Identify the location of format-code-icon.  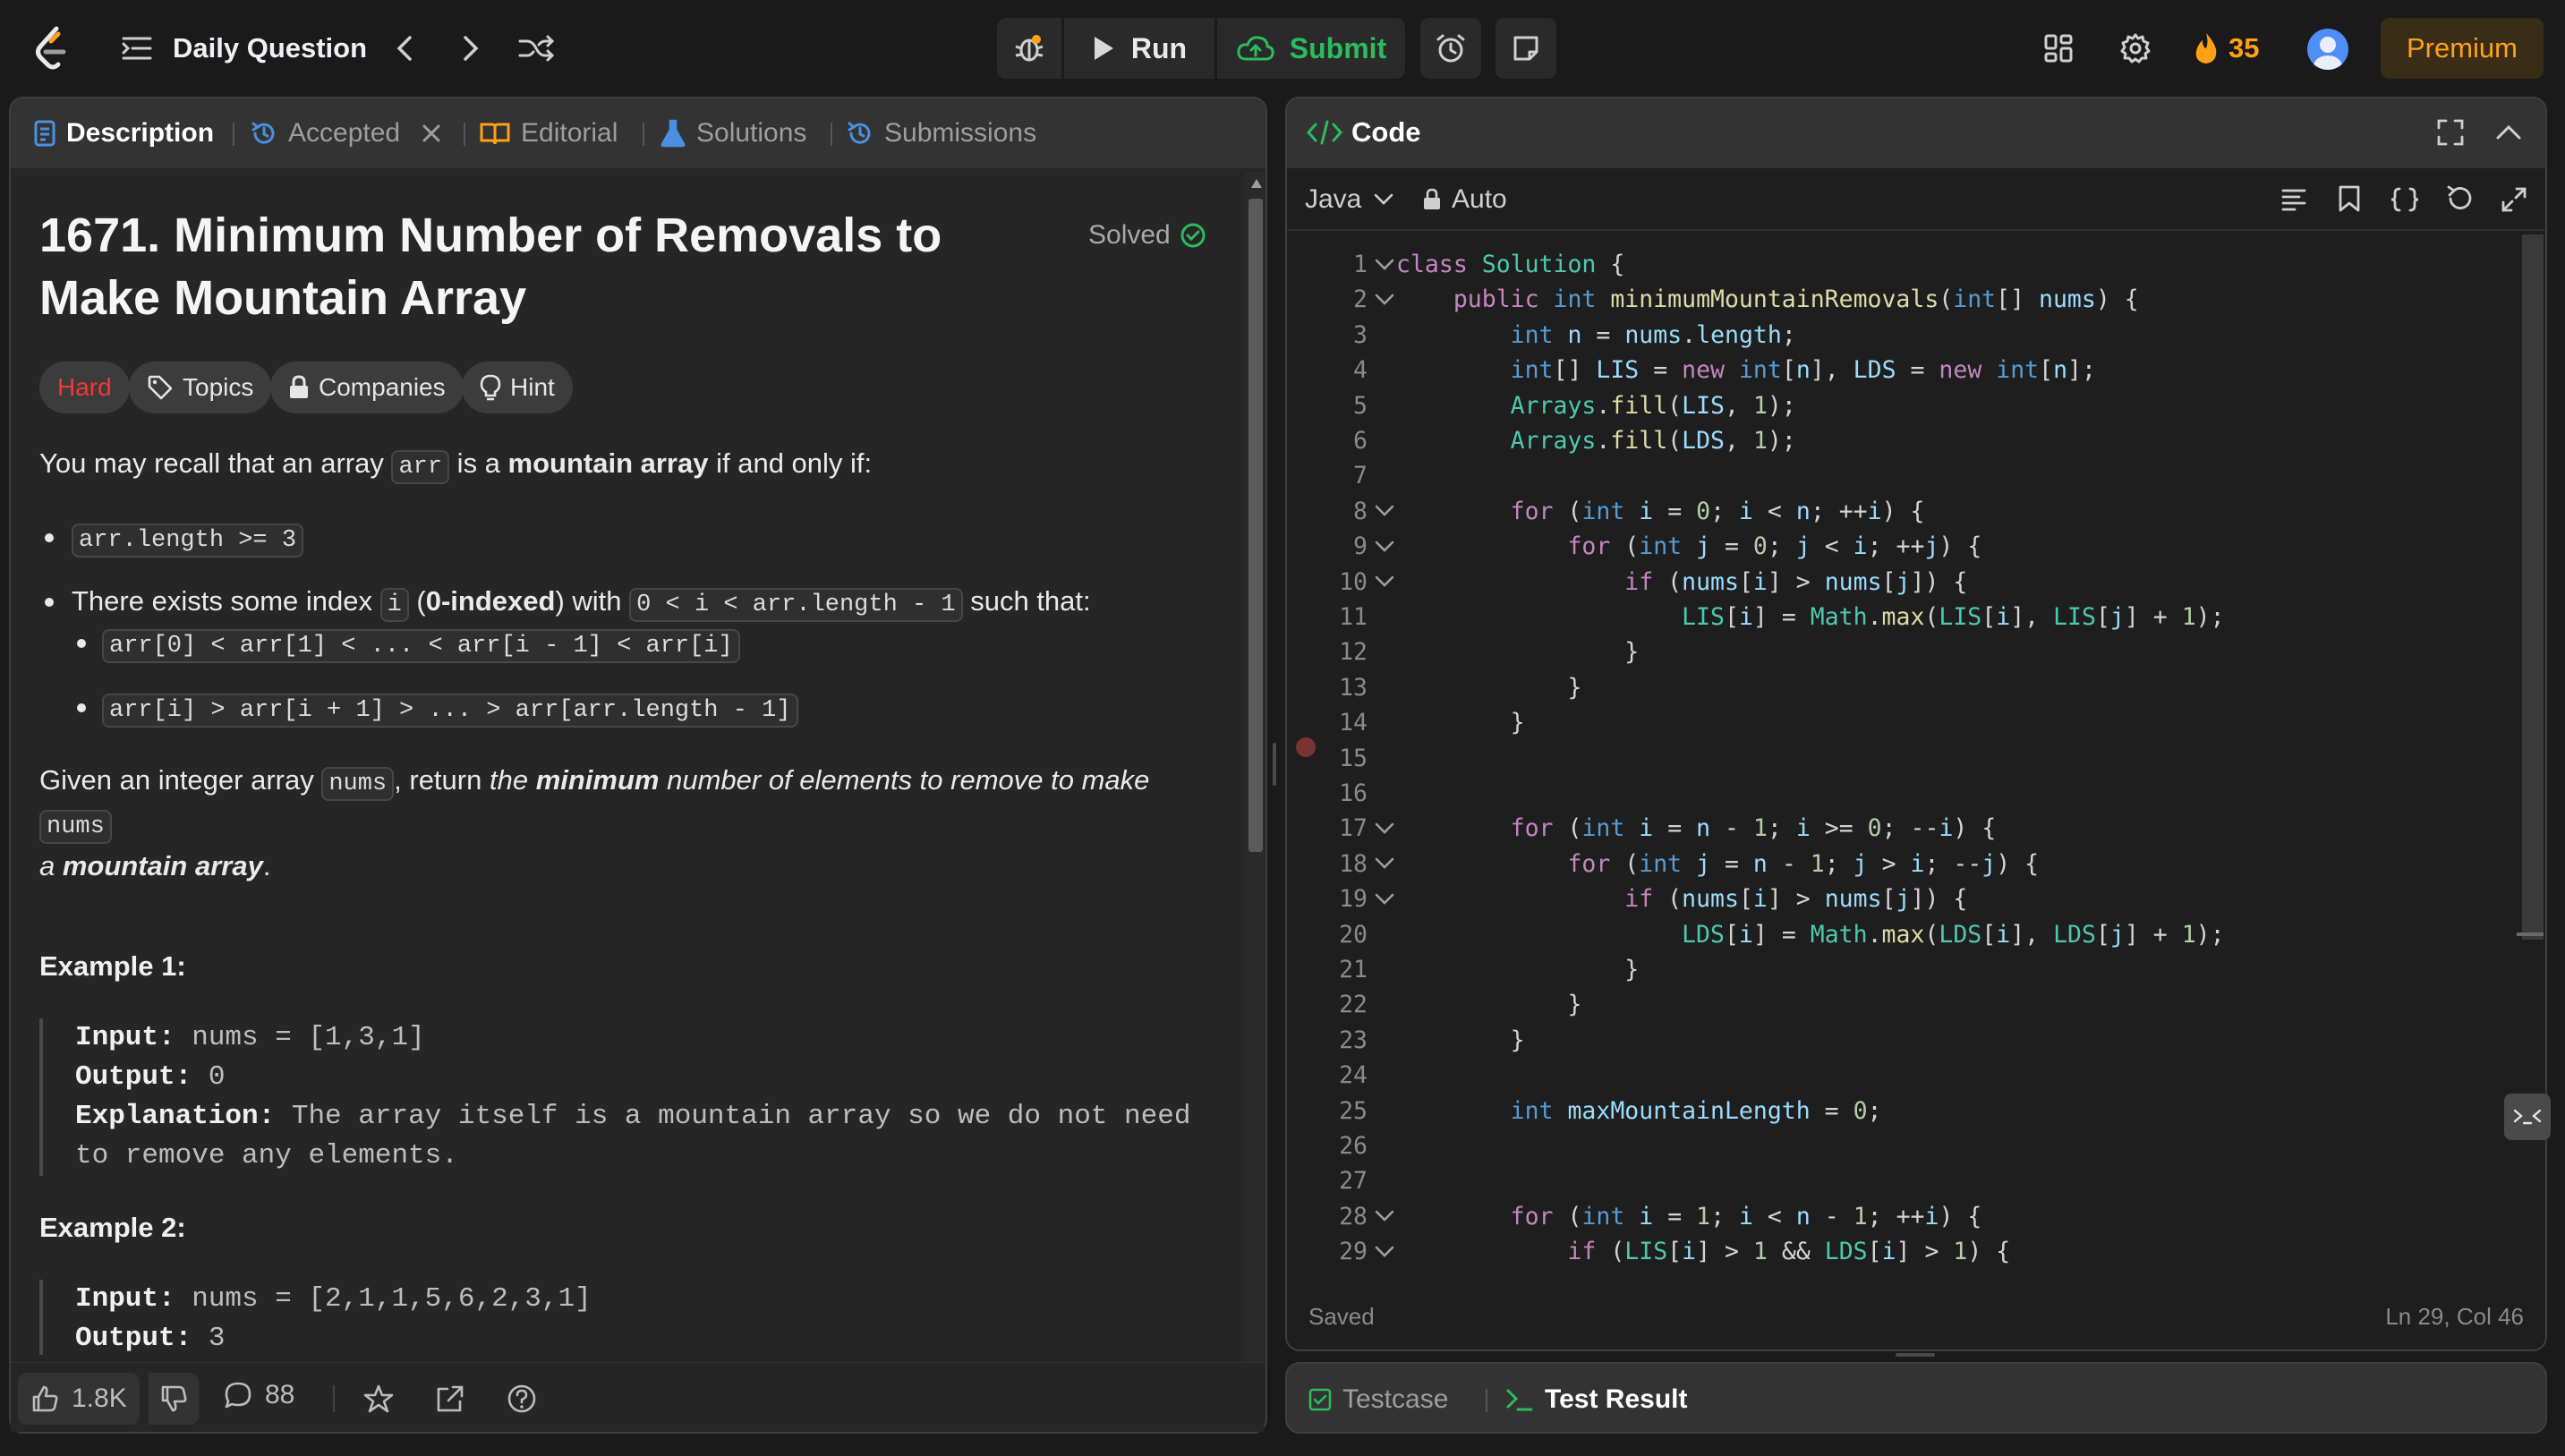
(2294, 199).